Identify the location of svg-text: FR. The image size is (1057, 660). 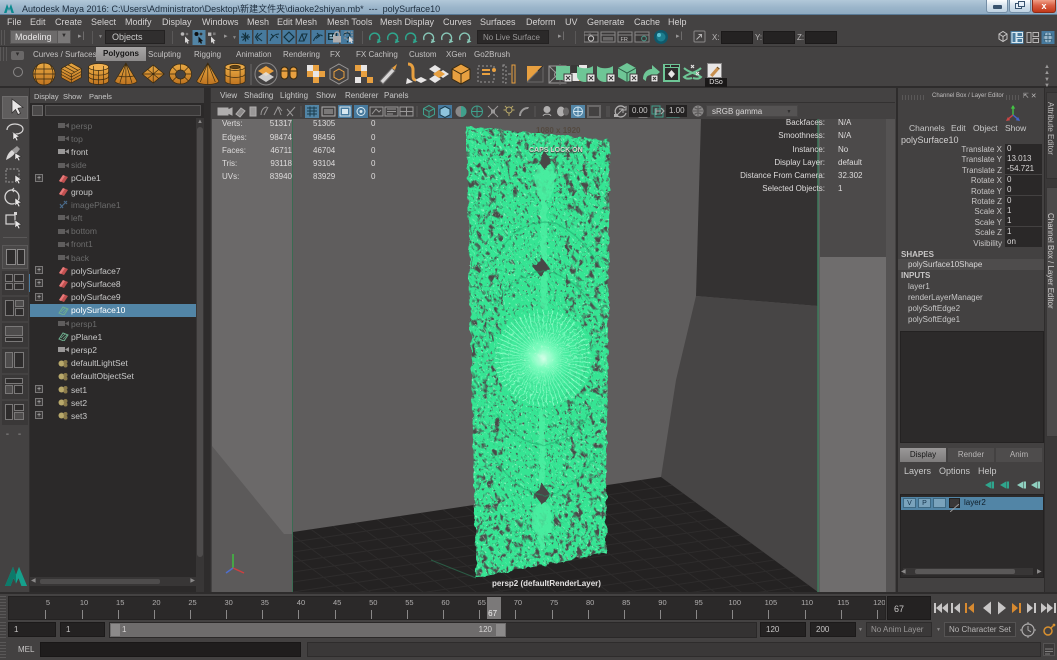
(624, 40).